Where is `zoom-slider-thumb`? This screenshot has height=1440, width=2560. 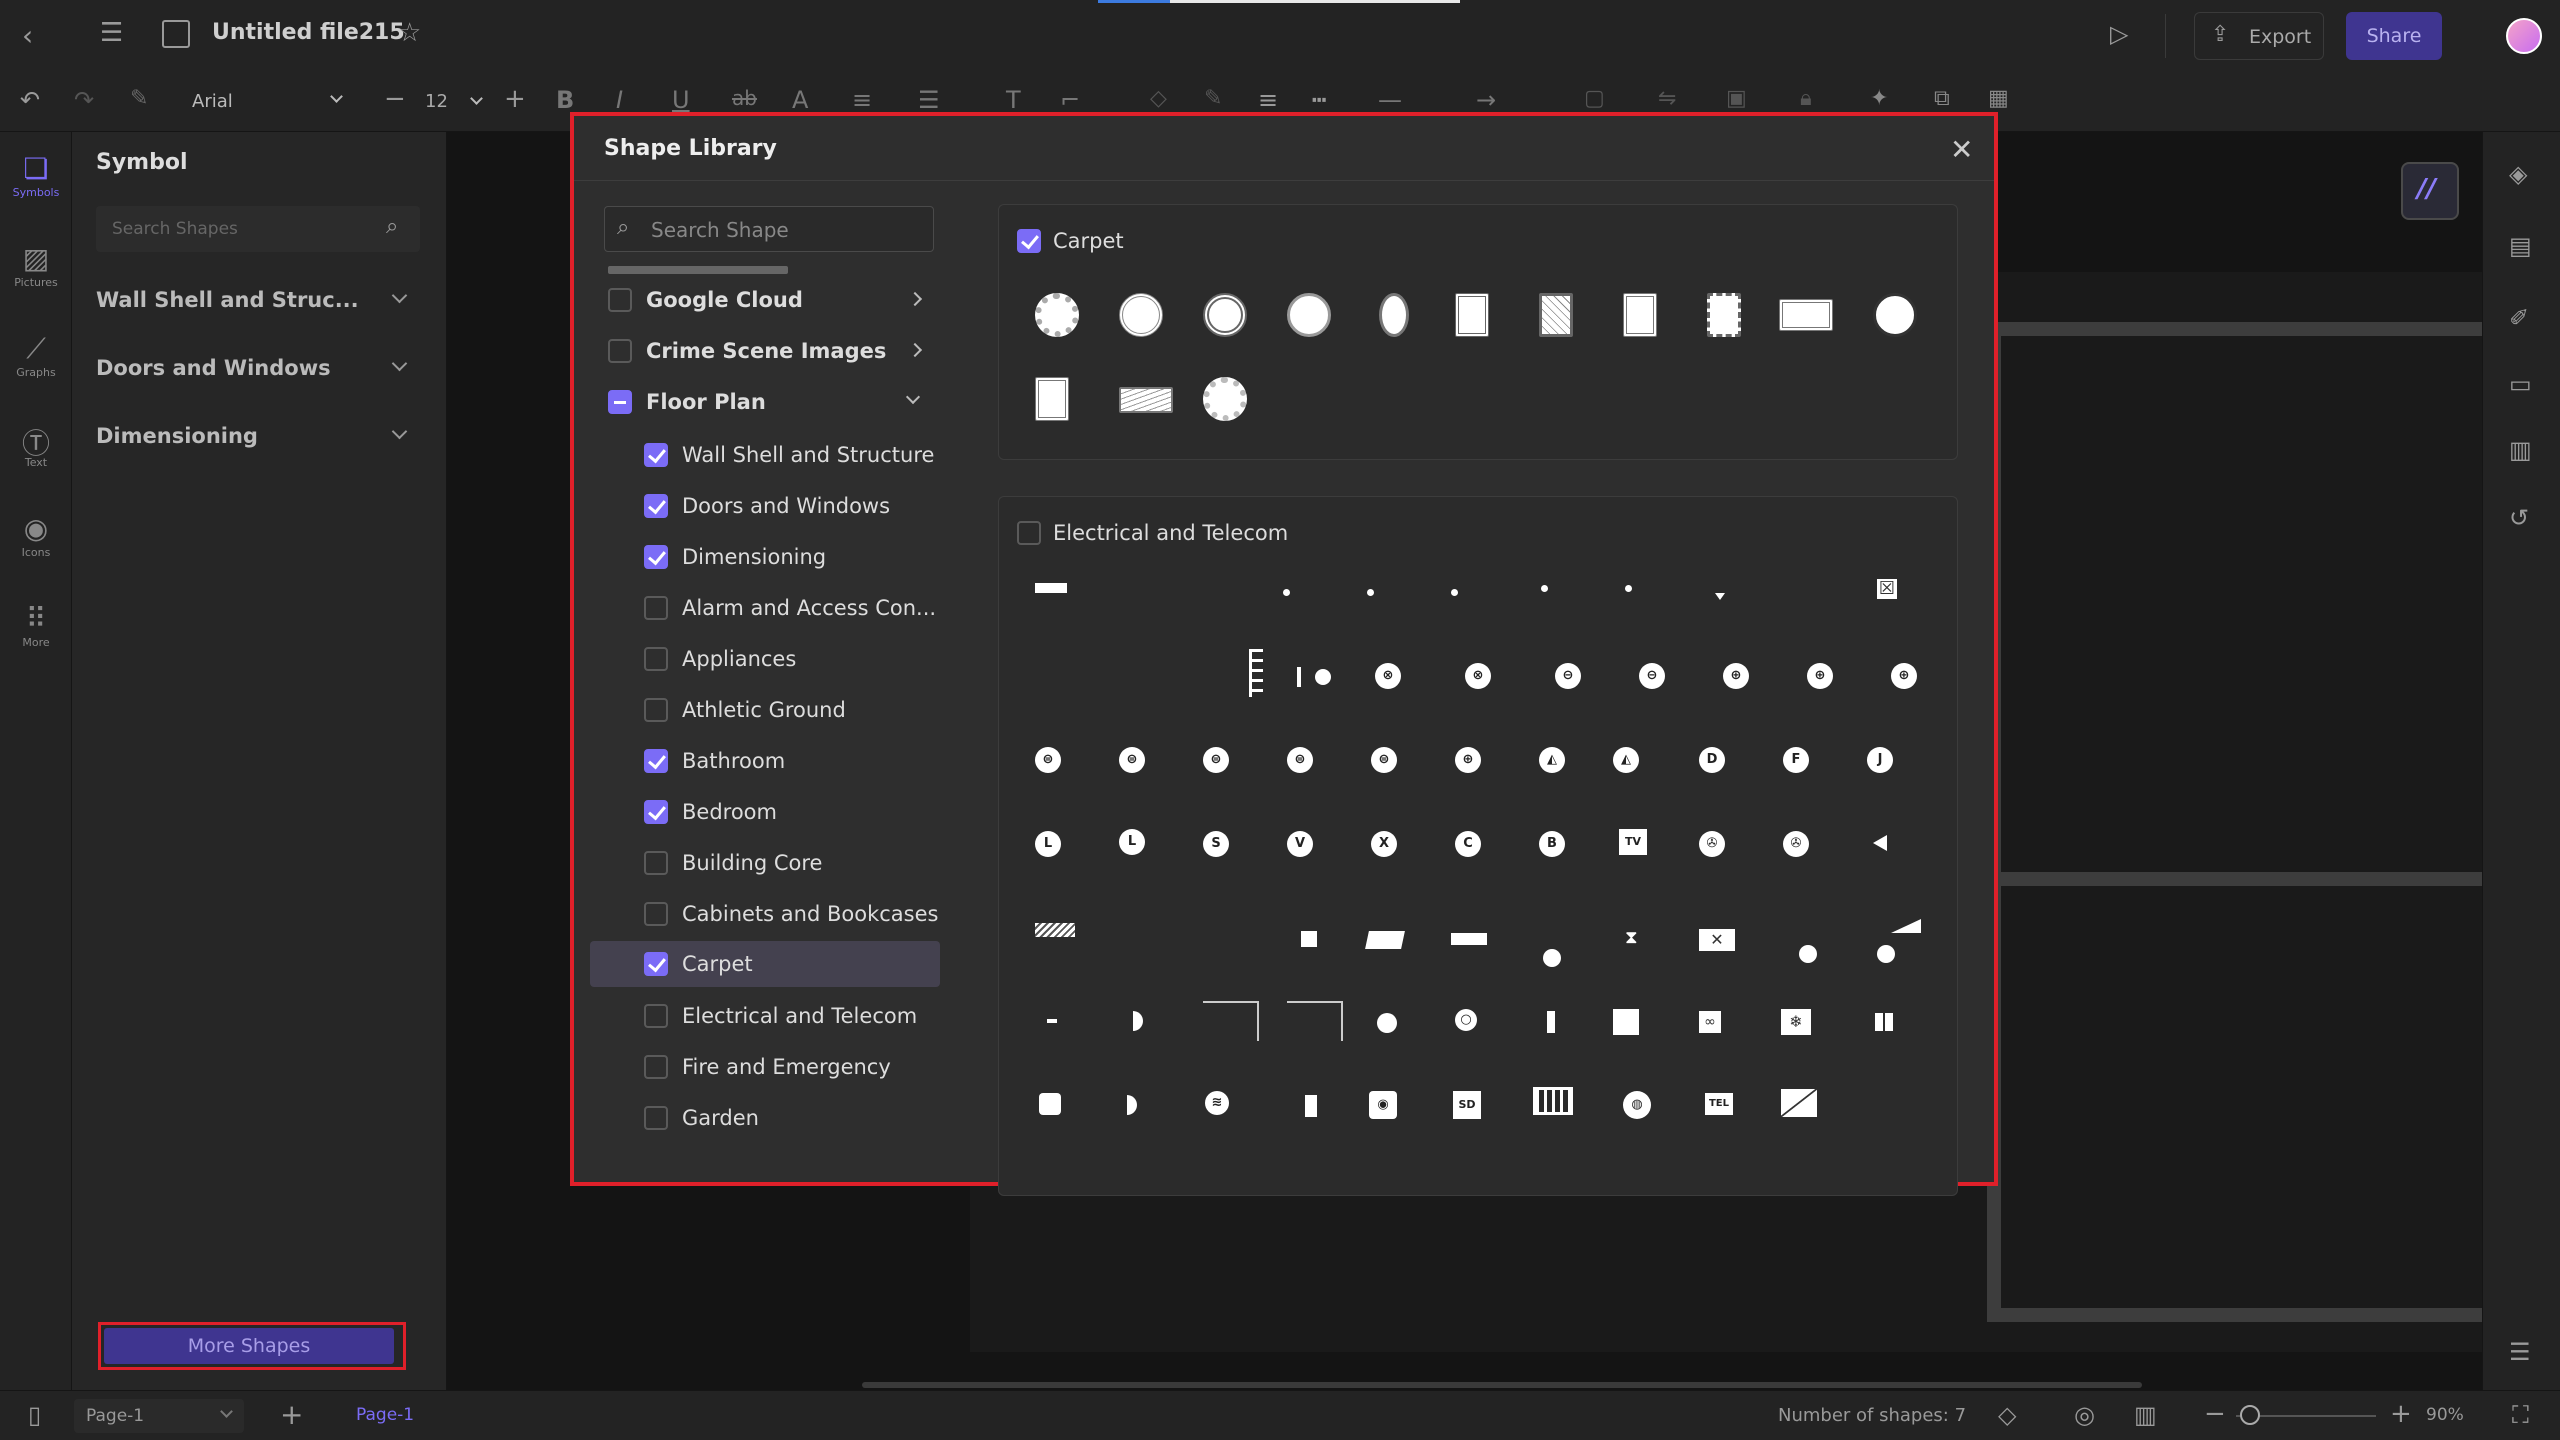 zoom-slider-thumb is located at coordinates (2250, 1415).